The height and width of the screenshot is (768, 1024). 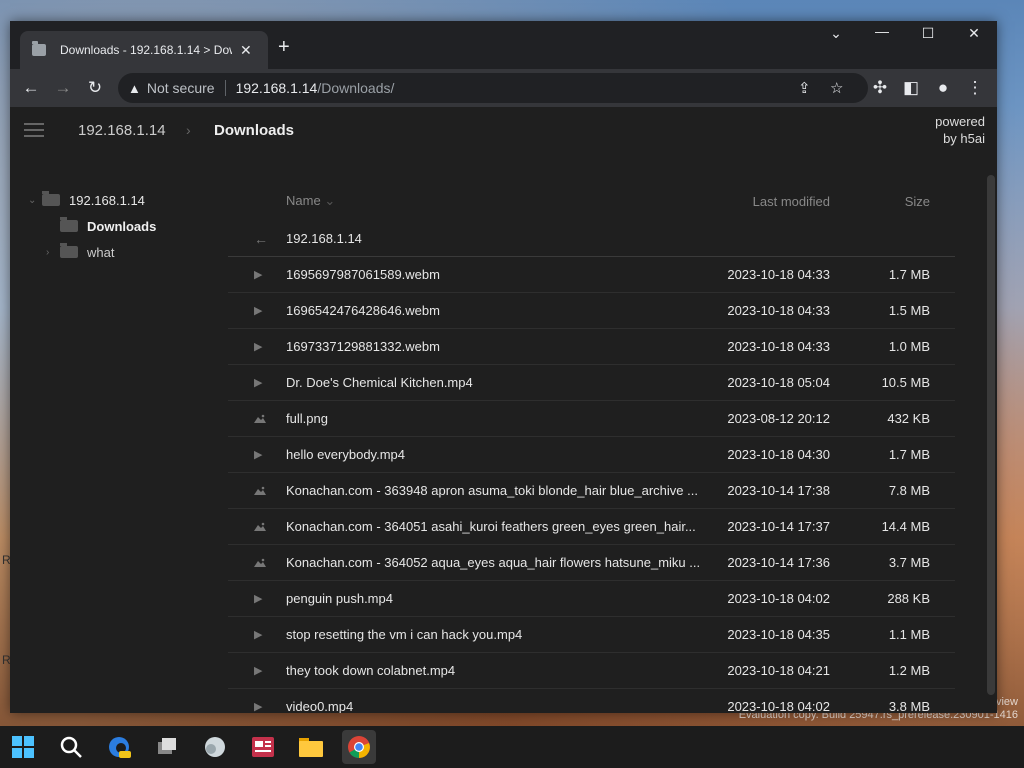 I want to click on folder-tree: ⌄ 192.168.1.14 Downloads › what, so click(x=123, y=226).